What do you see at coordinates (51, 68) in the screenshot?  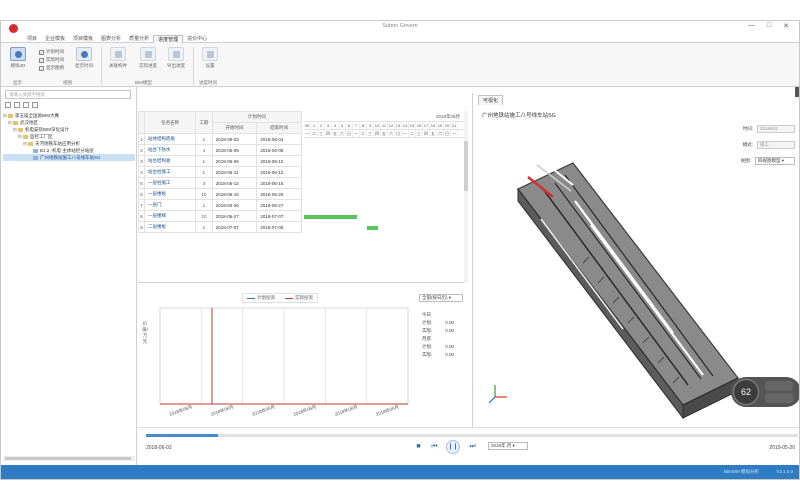 I see `checkbox-show-legend: ✓ 显示图例` at bounding box center [51, 68].